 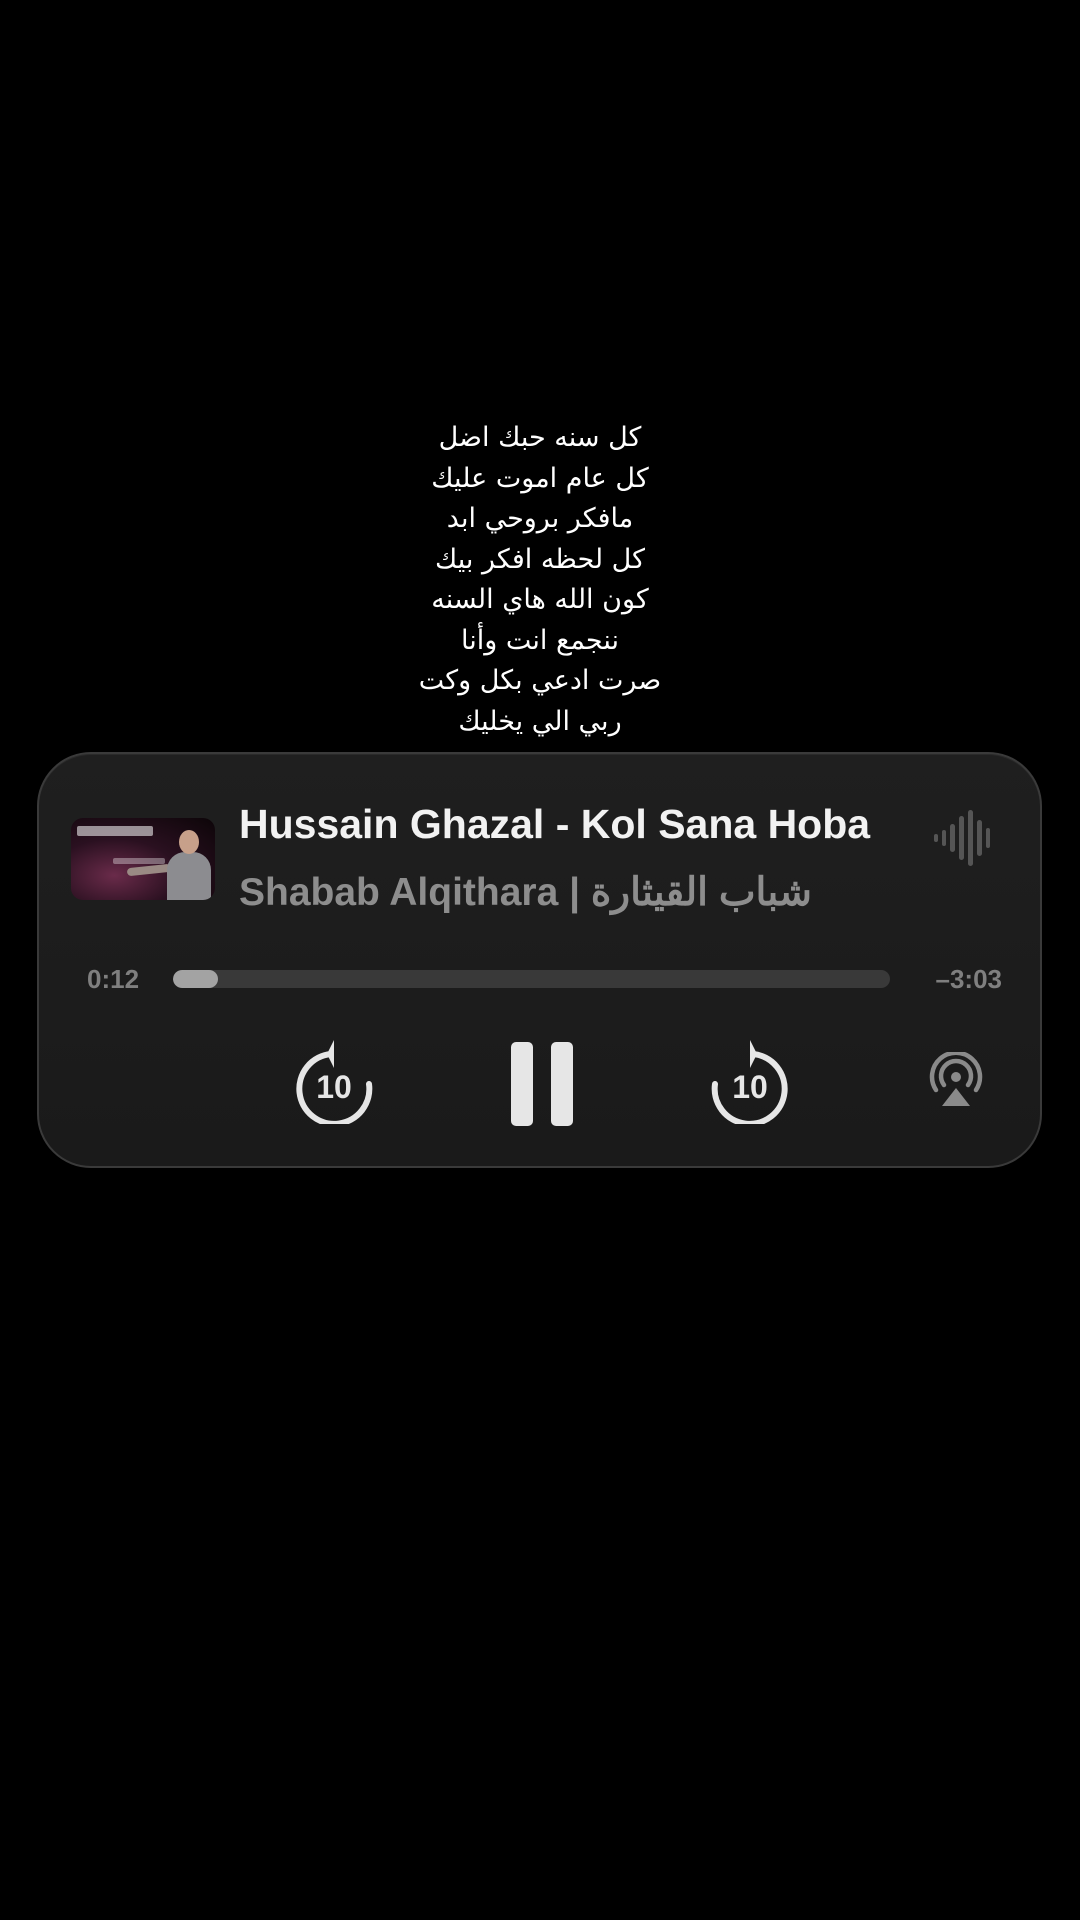 What do you see at coordinates (540, 599) in the screenshot?
I see `lyric-line: كون الله هاي السنه` at bounding box center [540, 599].